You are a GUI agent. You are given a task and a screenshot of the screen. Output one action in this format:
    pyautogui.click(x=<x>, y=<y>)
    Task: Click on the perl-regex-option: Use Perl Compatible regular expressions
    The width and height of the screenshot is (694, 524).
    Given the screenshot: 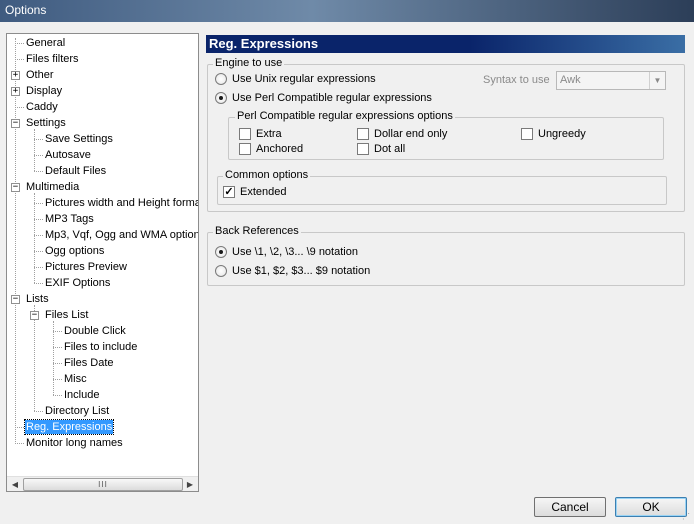 What is the action you would take?
    pyautogui.click(x=323, y=98)
    